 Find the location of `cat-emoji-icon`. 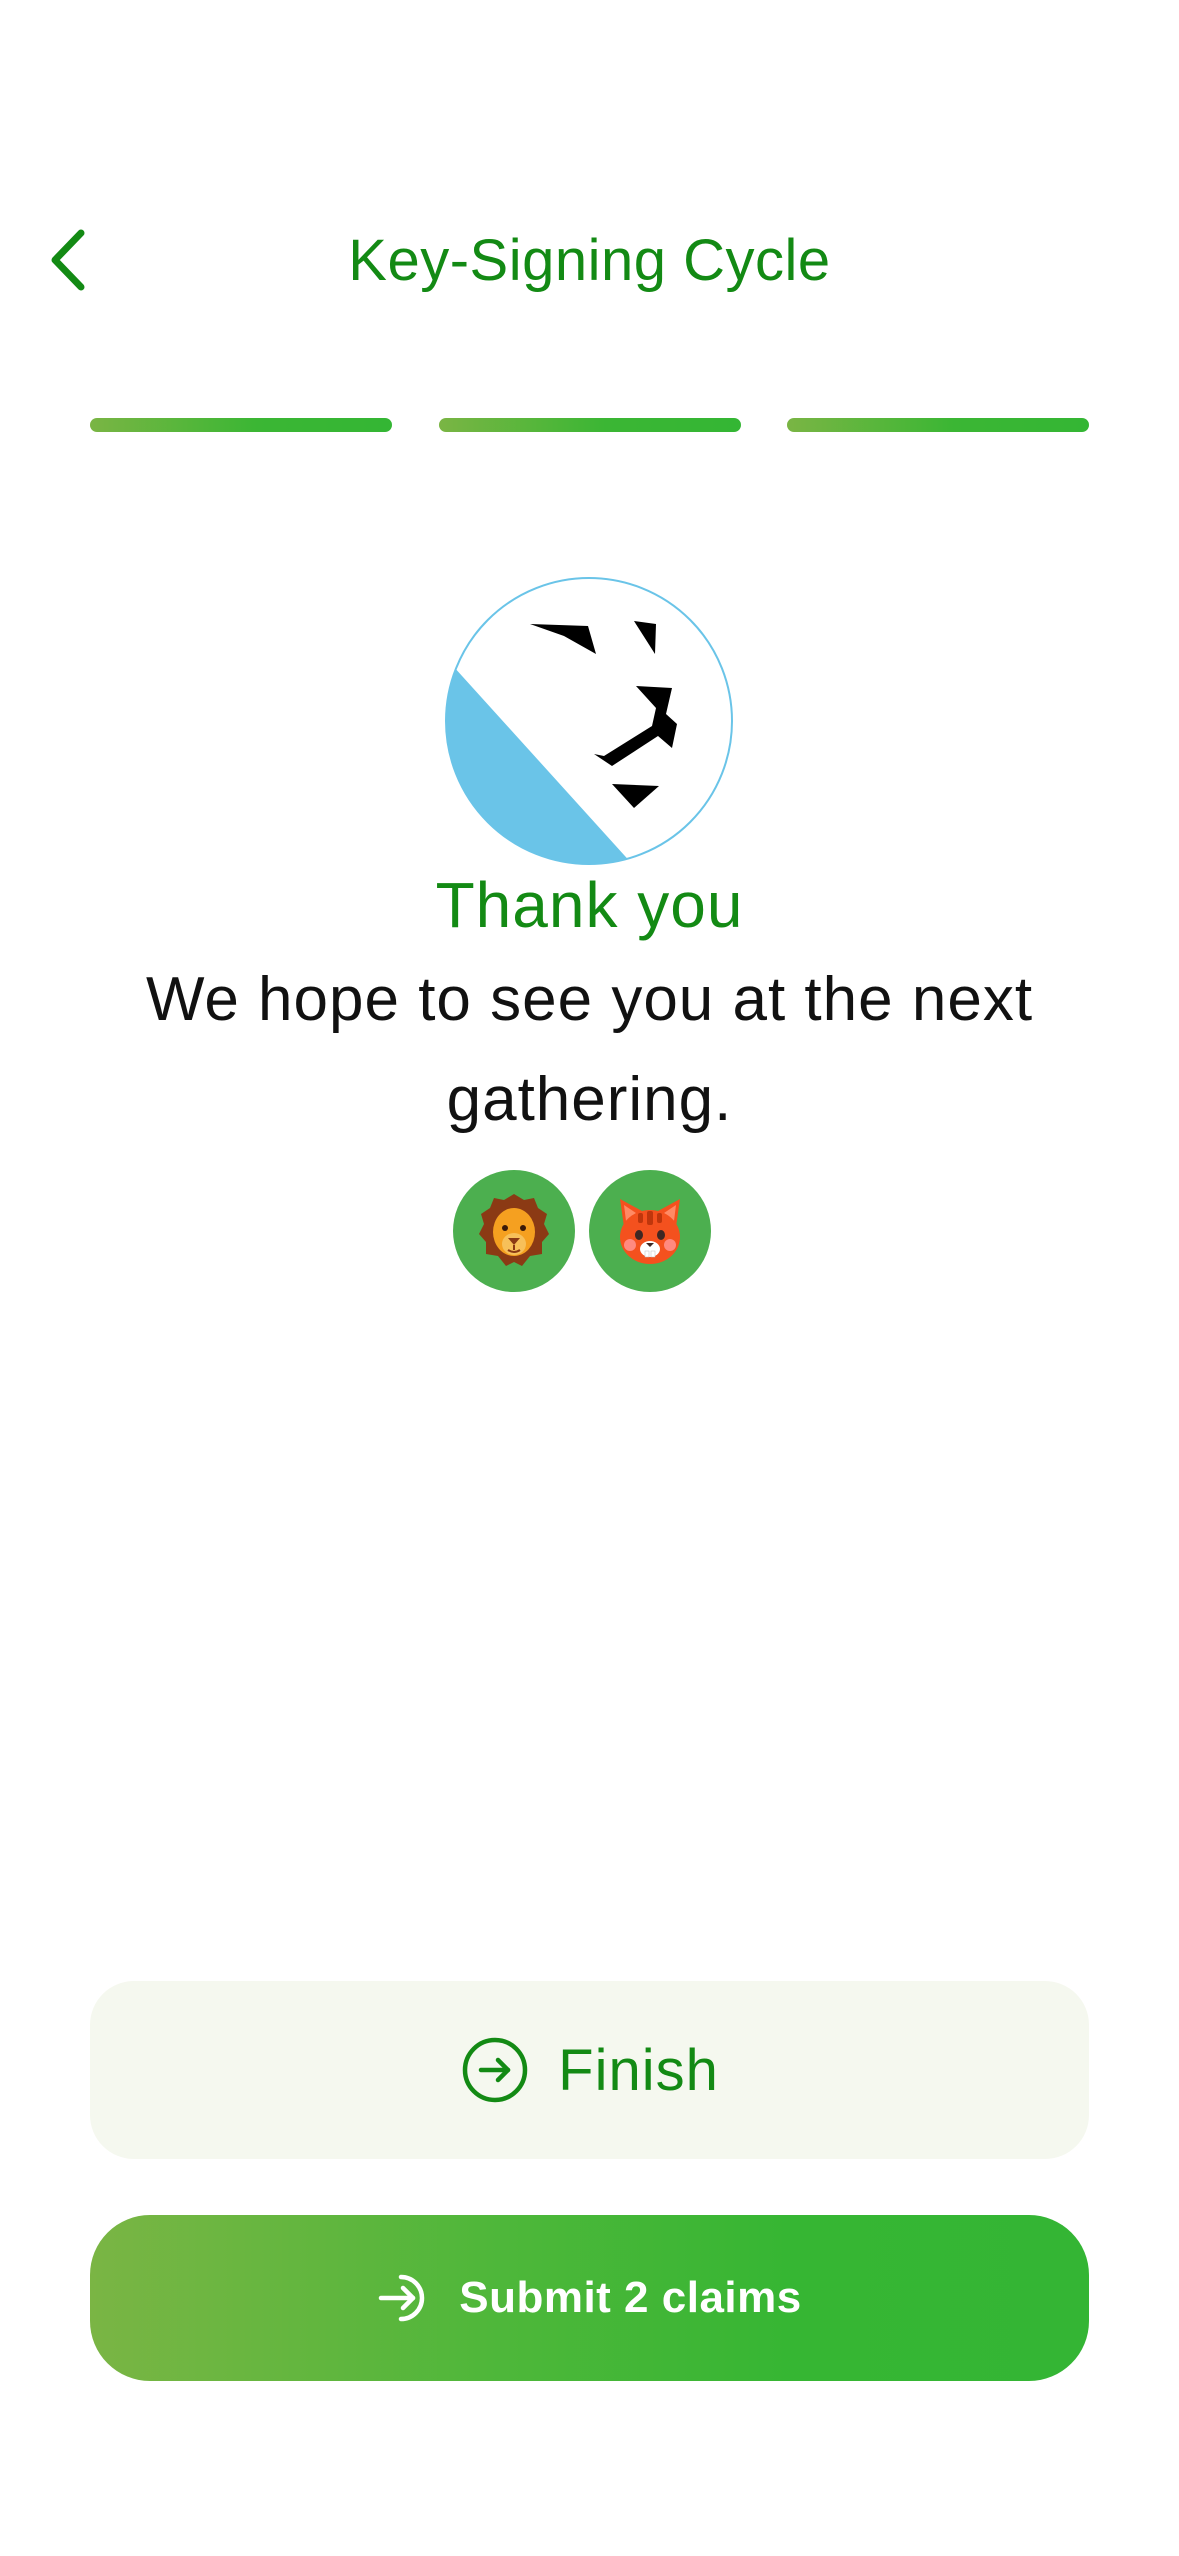

cat-emoji-icon is located at coordinates (650, 1231).